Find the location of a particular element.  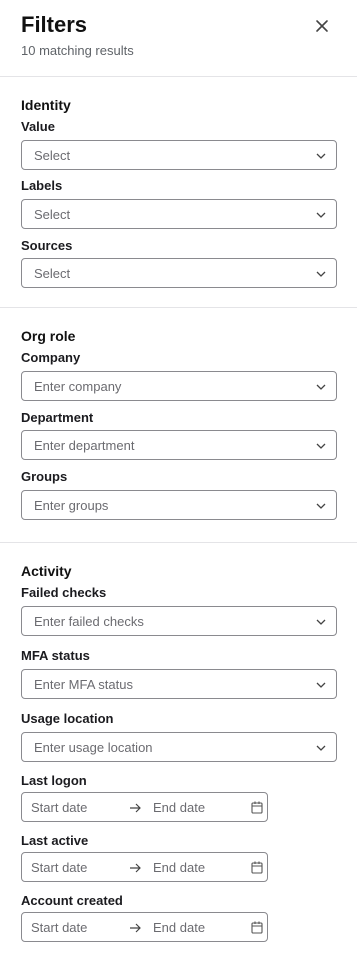

last-logon-date-range: Start date End date is located at coordinates (144, 807).